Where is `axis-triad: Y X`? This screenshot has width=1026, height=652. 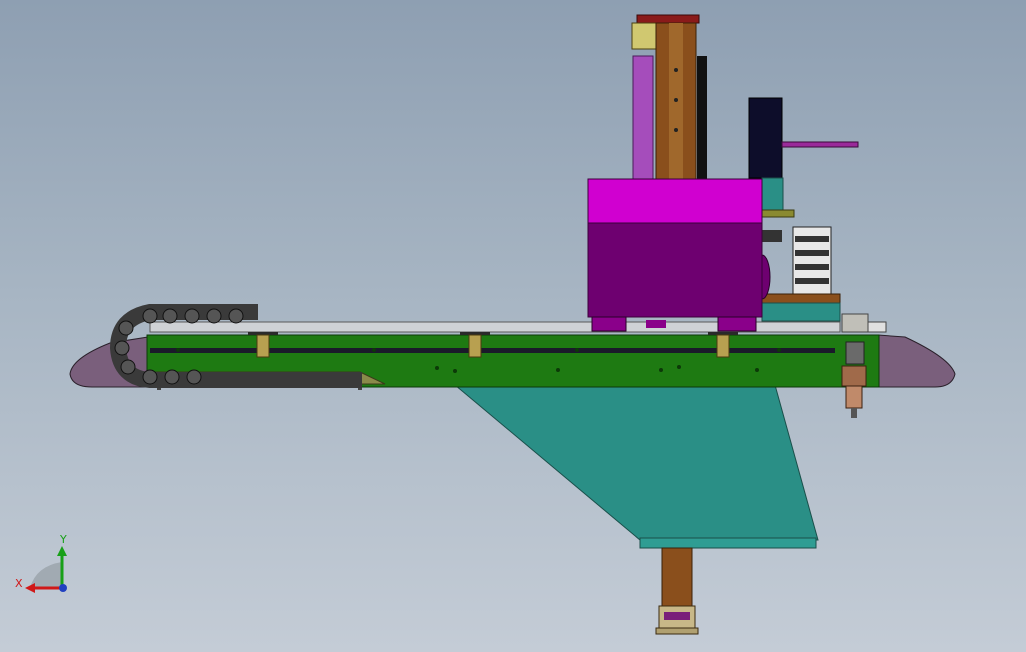
axis-triad: Y X is located at coordinates (41, 563).